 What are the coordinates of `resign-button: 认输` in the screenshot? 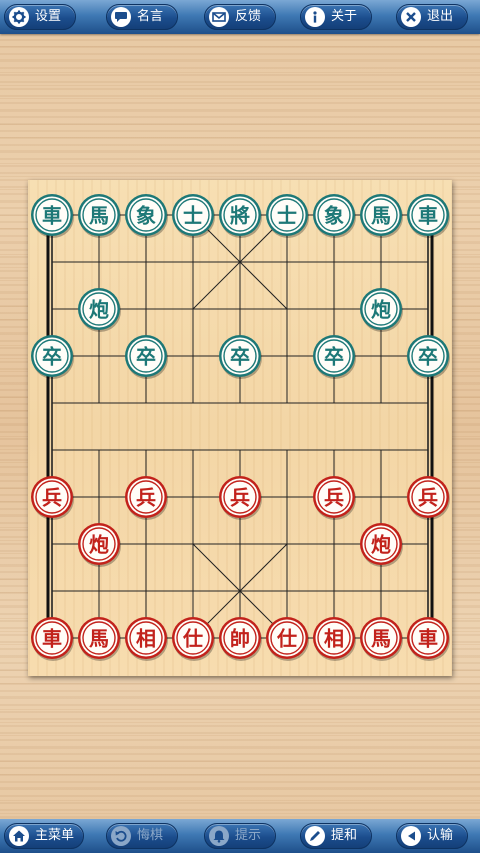 It's located at (432, 836).